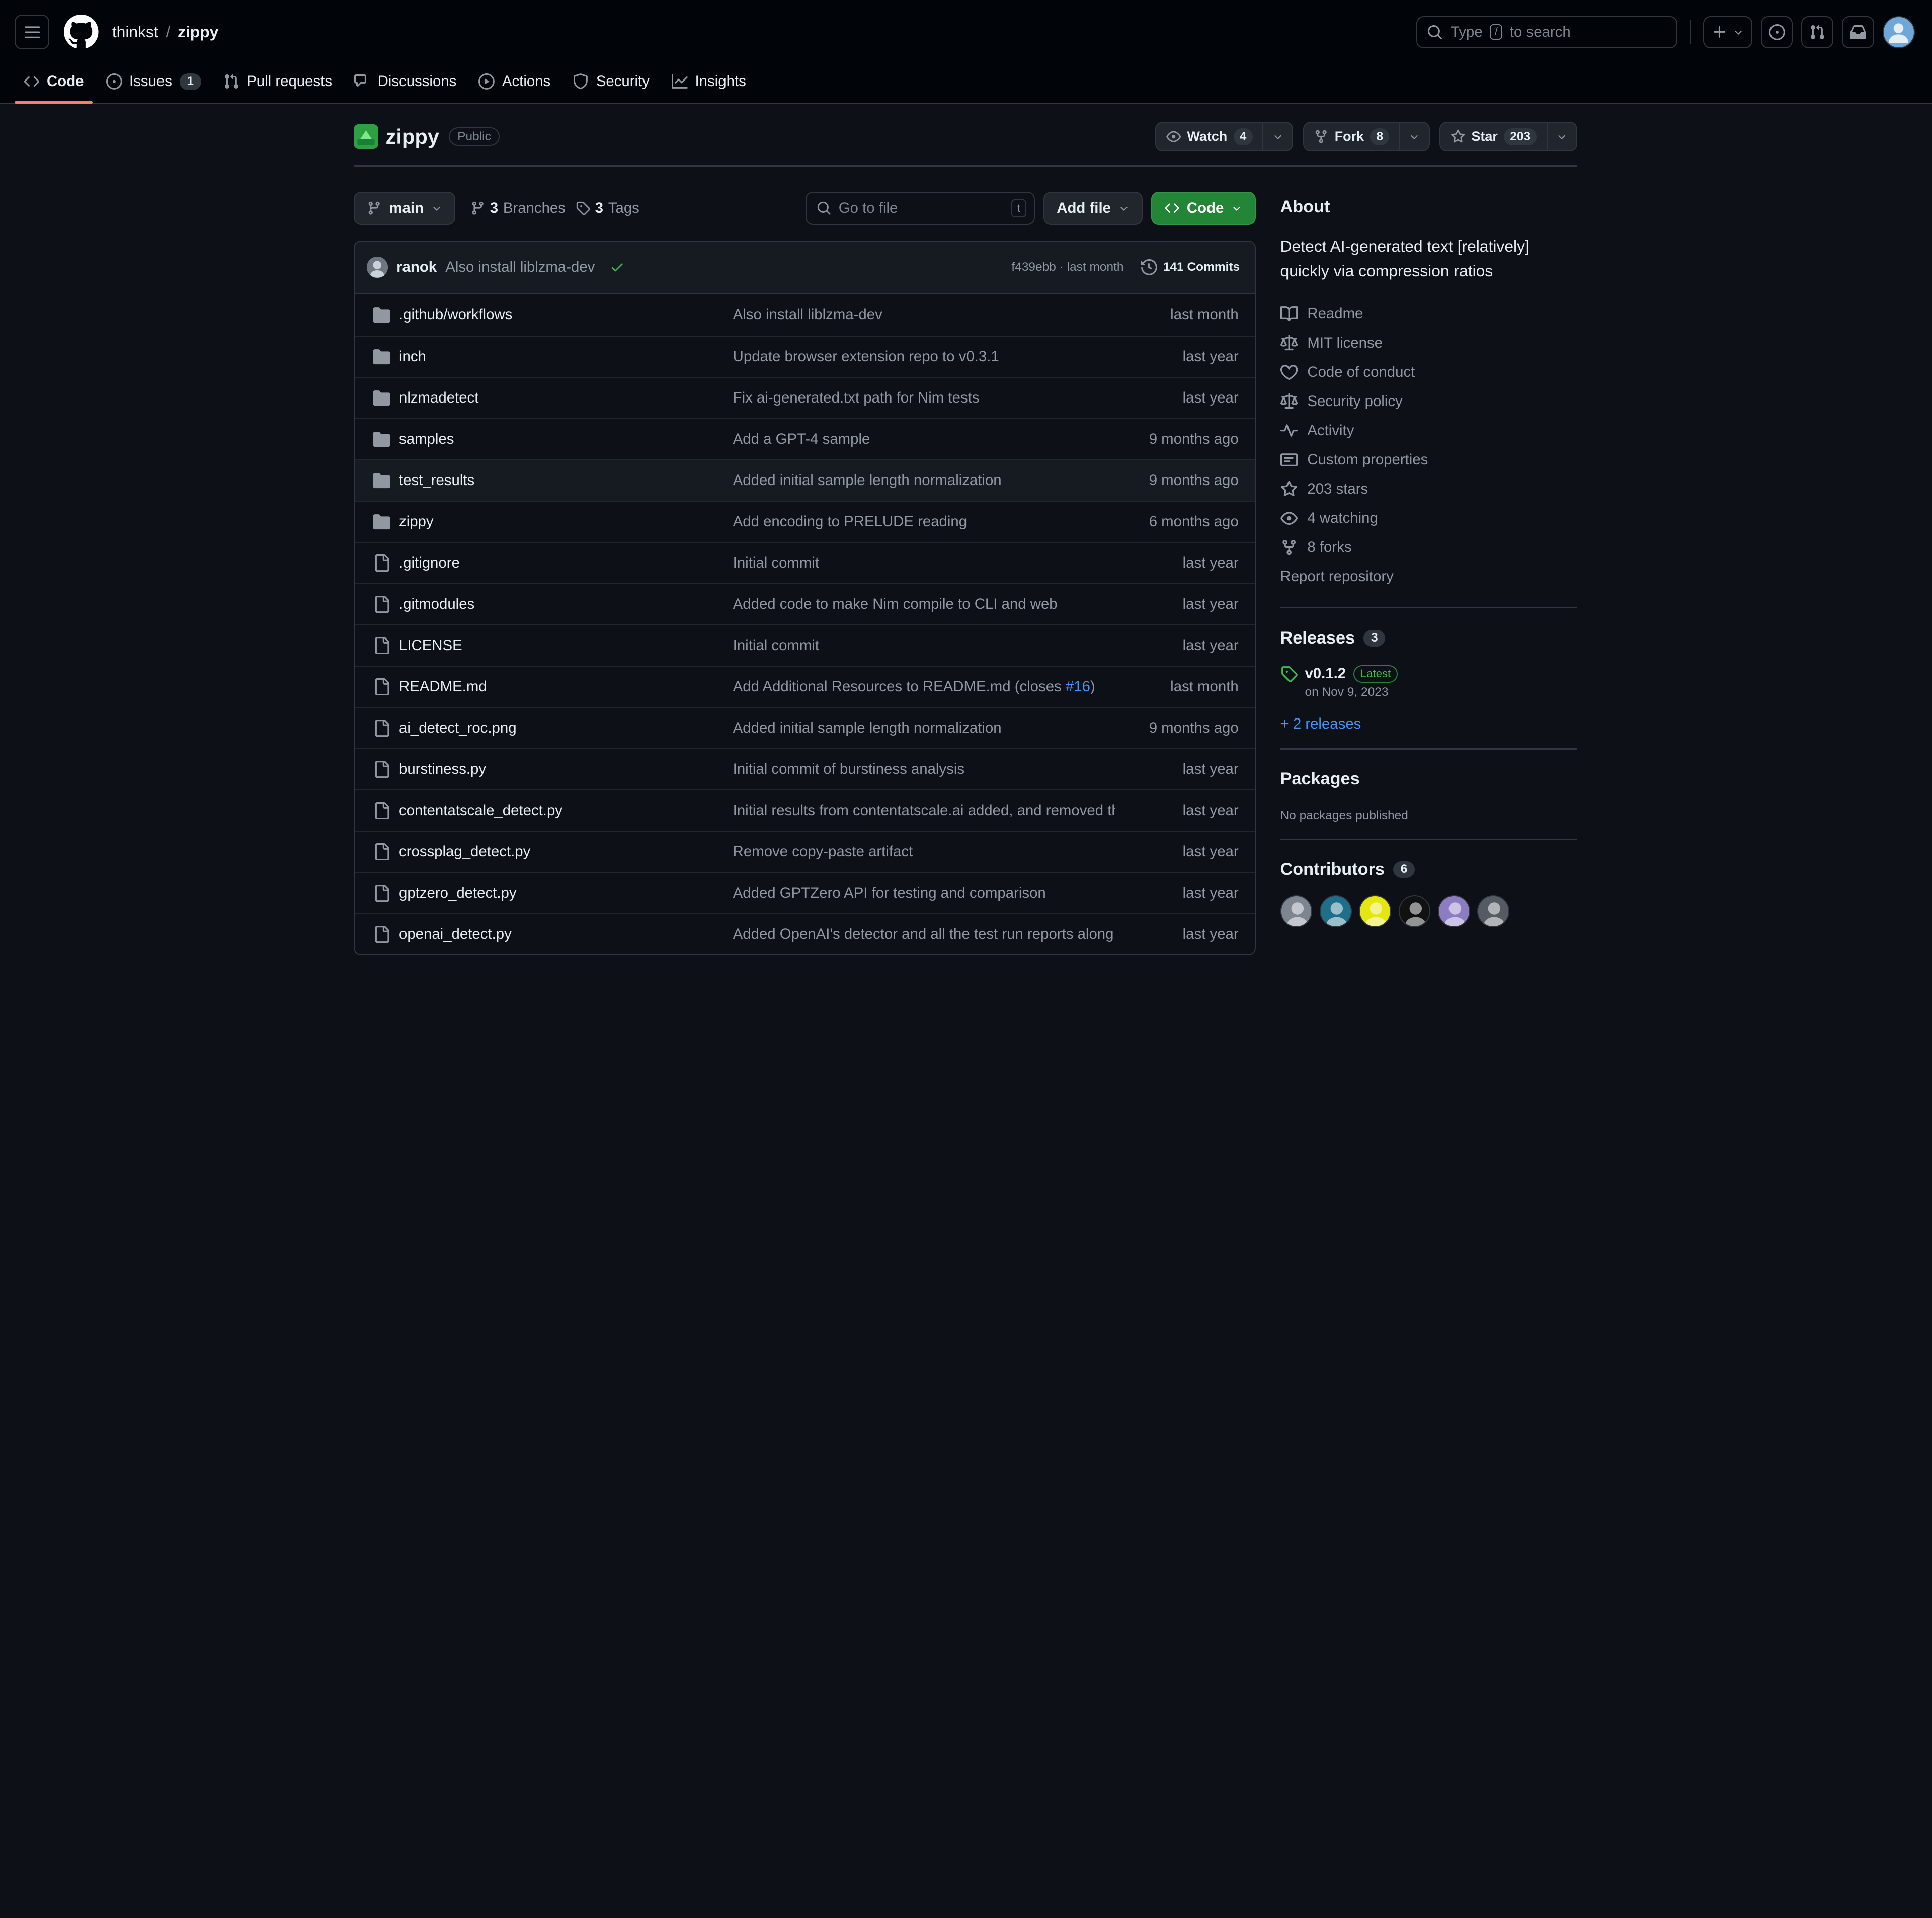  I want to click on branches-link: 3 Branches, so click(518, 208).